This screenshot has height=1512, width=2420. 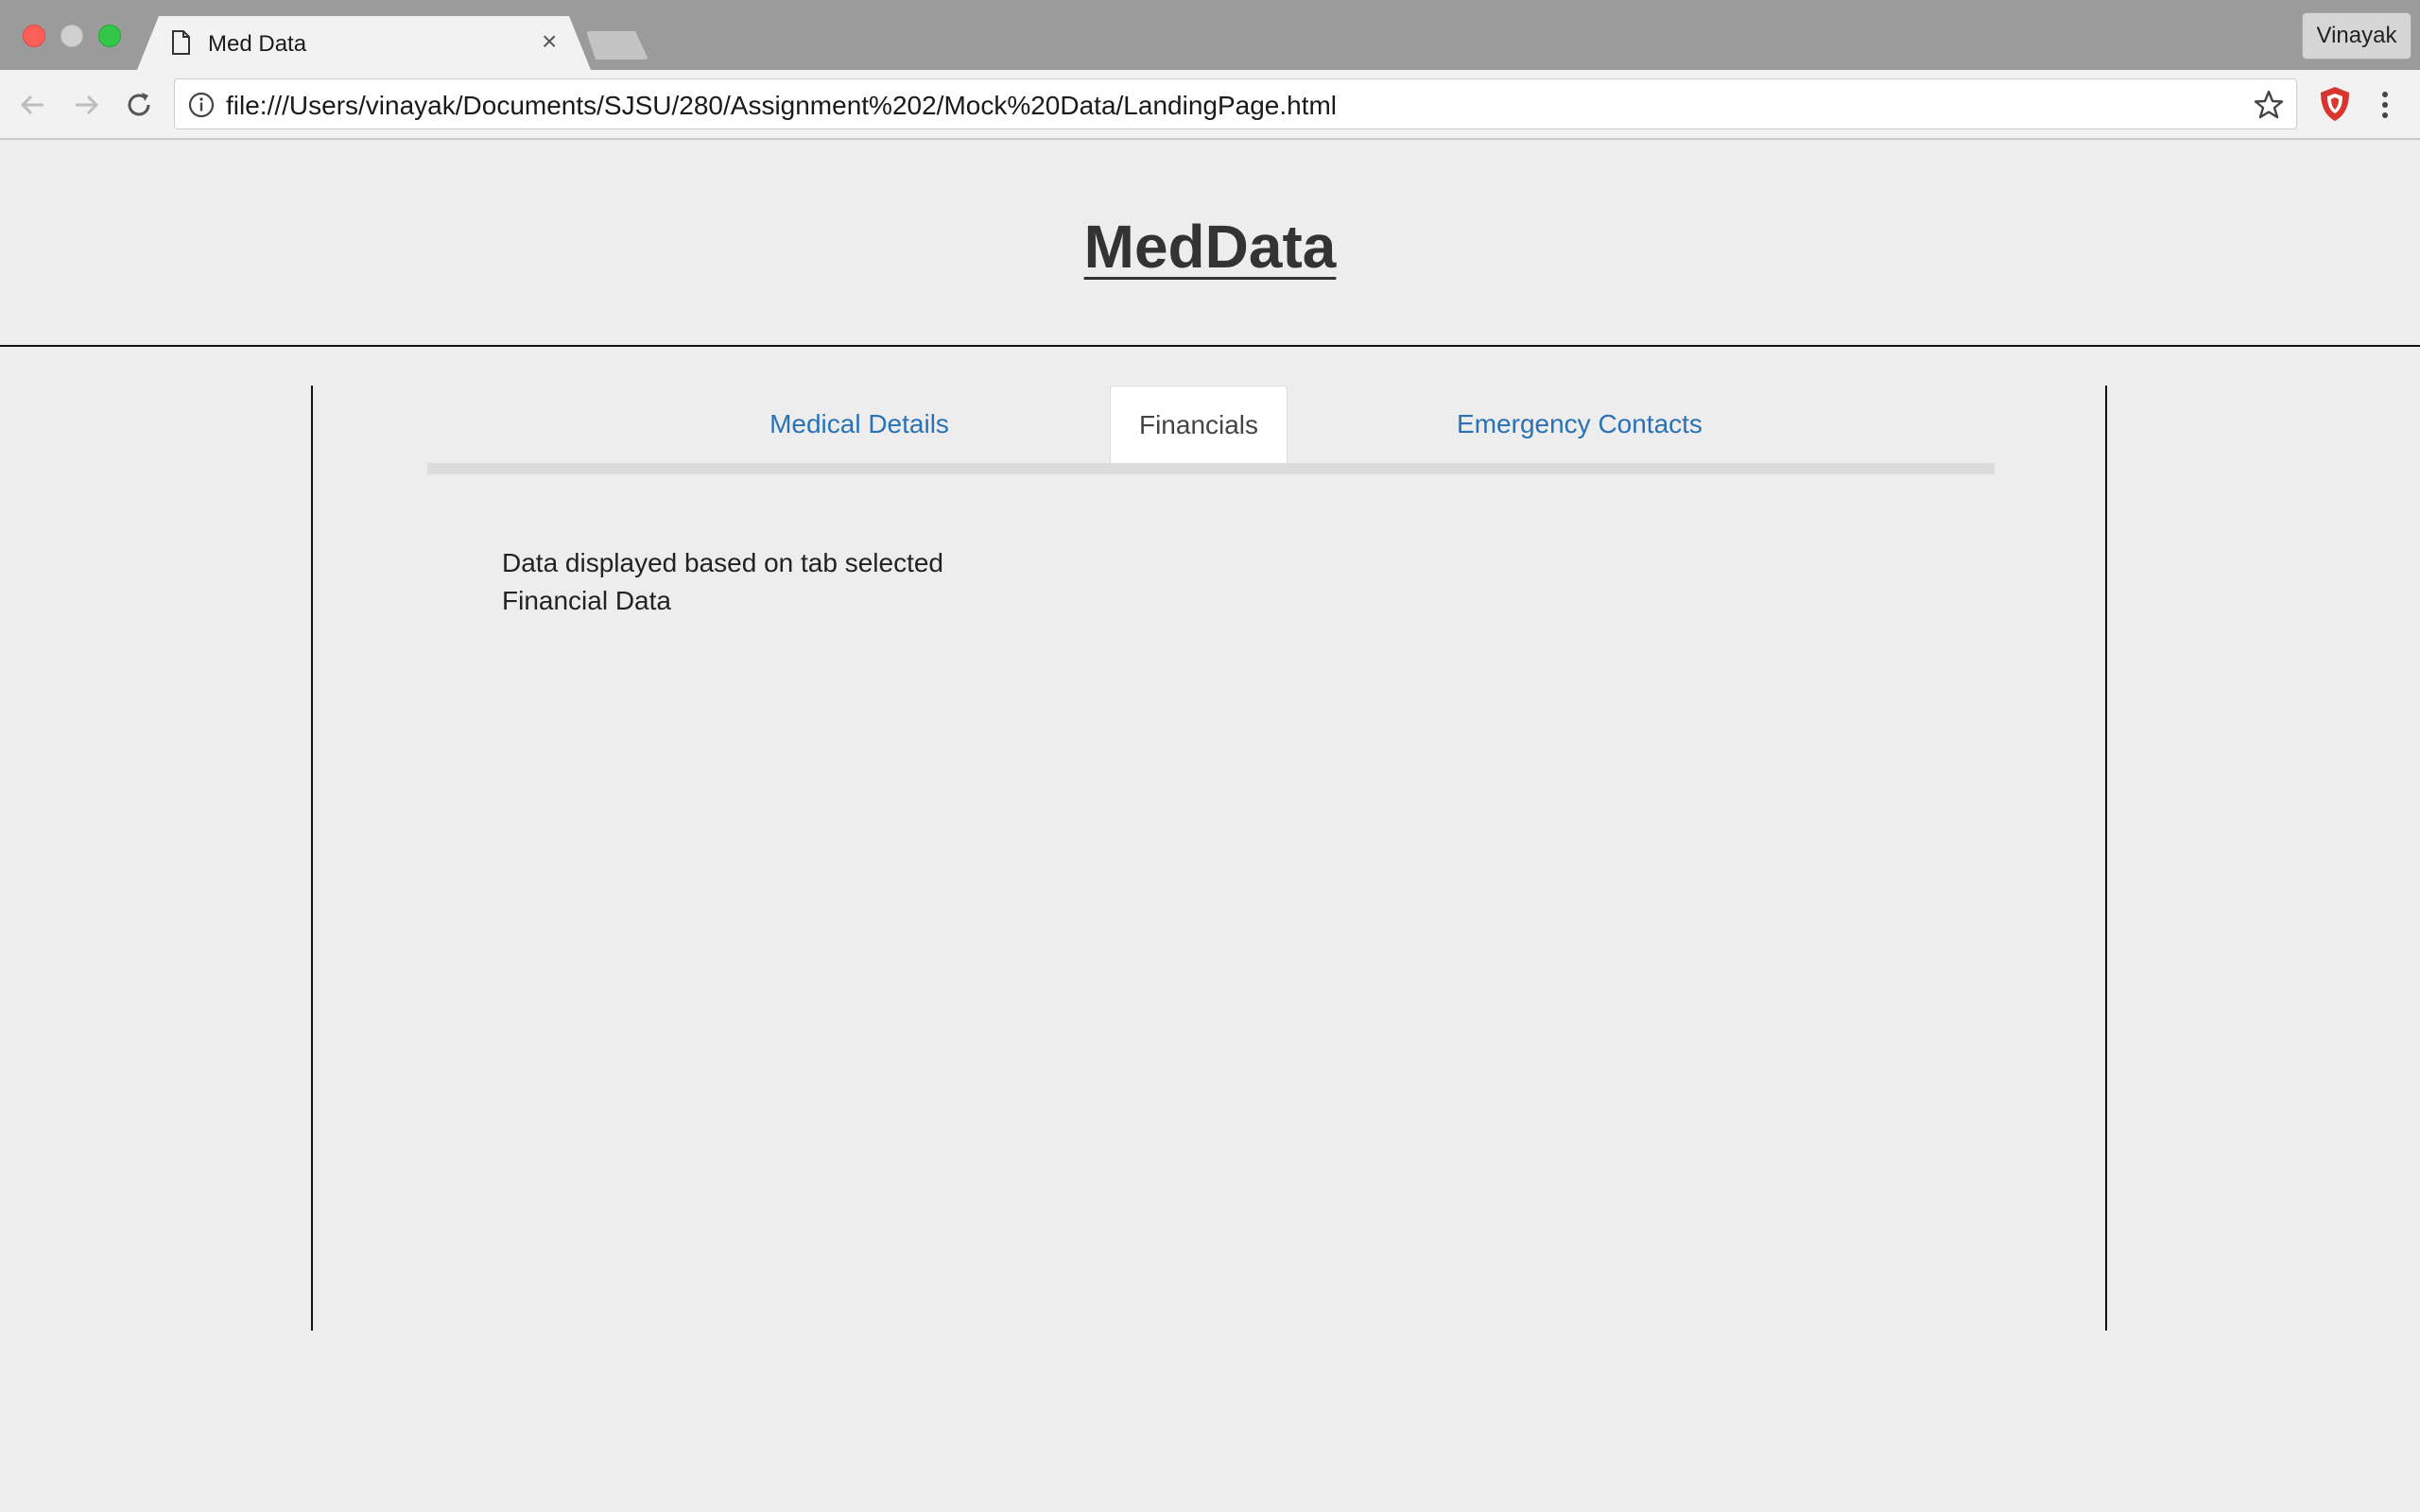 I want to click on browser-titlebar: Med Data × Vinayak, so click(x=1210, y=35).